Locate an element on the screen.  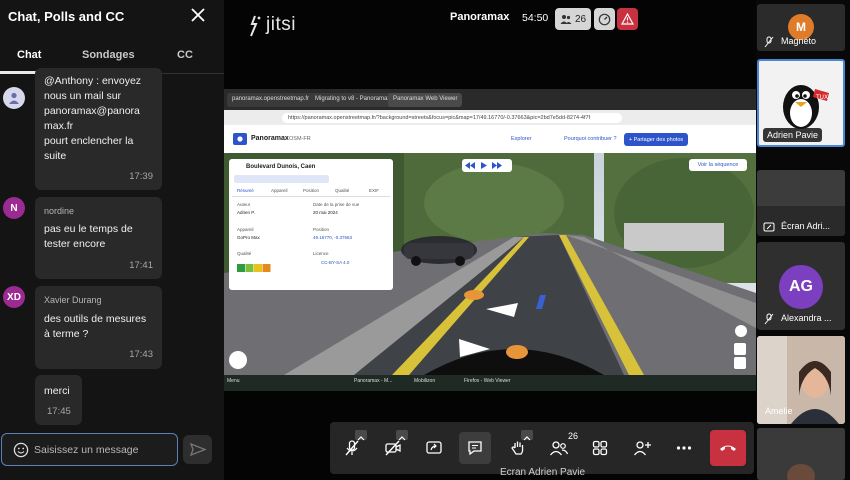
device-value: GoPro Max is located at coordinates (248, 237).